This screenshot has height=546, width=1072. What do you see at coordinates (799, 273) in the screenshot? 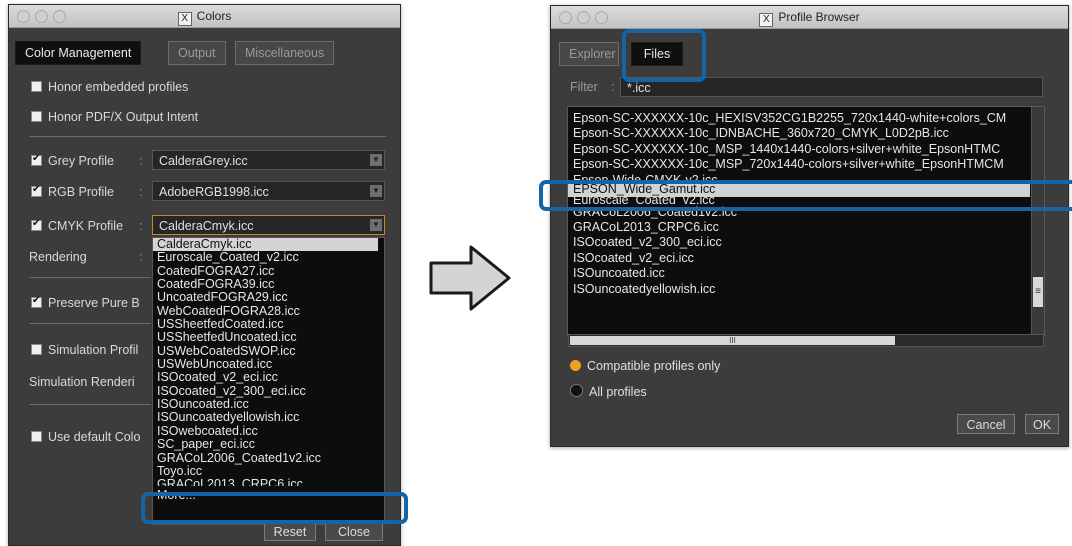
I see `file-item: ISOuncoated.icc` at bounding box center [799, 273].